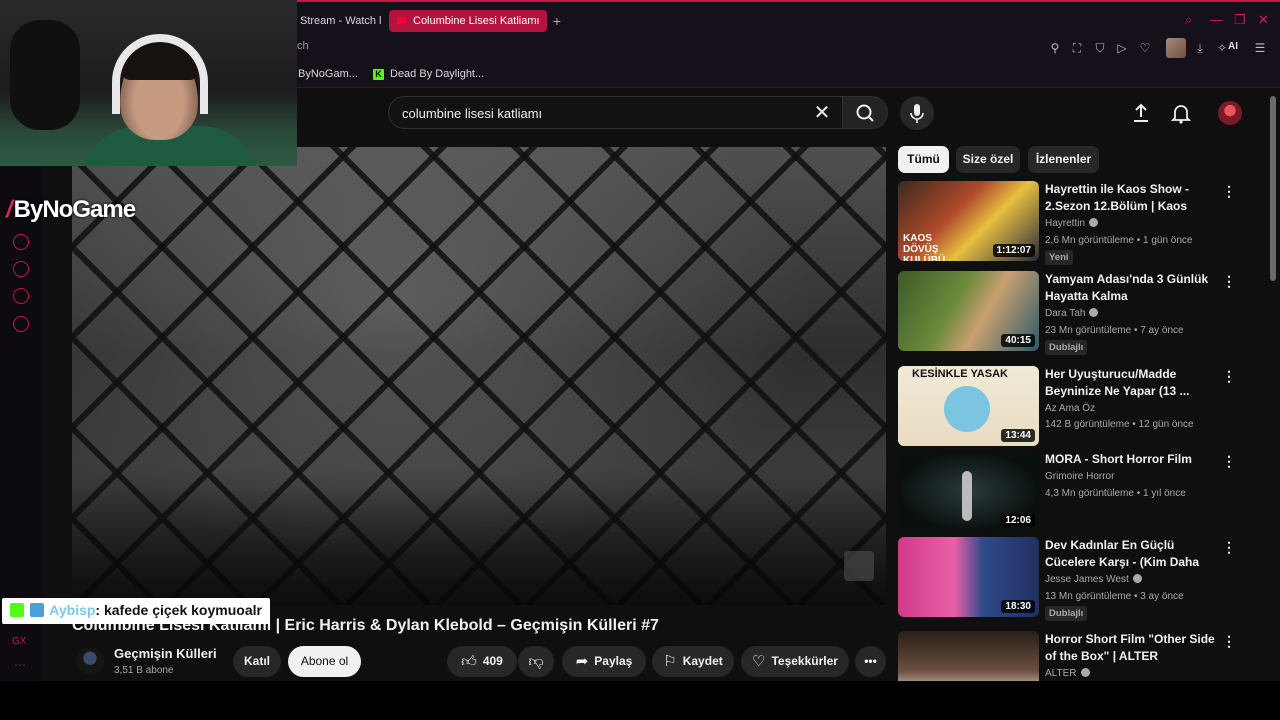 The image size is (1280, 720). What do you see at coordinates (1188, 20) in the screenshot?
I see `search-tabs-icon: ⌕` at bounding box center [1188, 20].